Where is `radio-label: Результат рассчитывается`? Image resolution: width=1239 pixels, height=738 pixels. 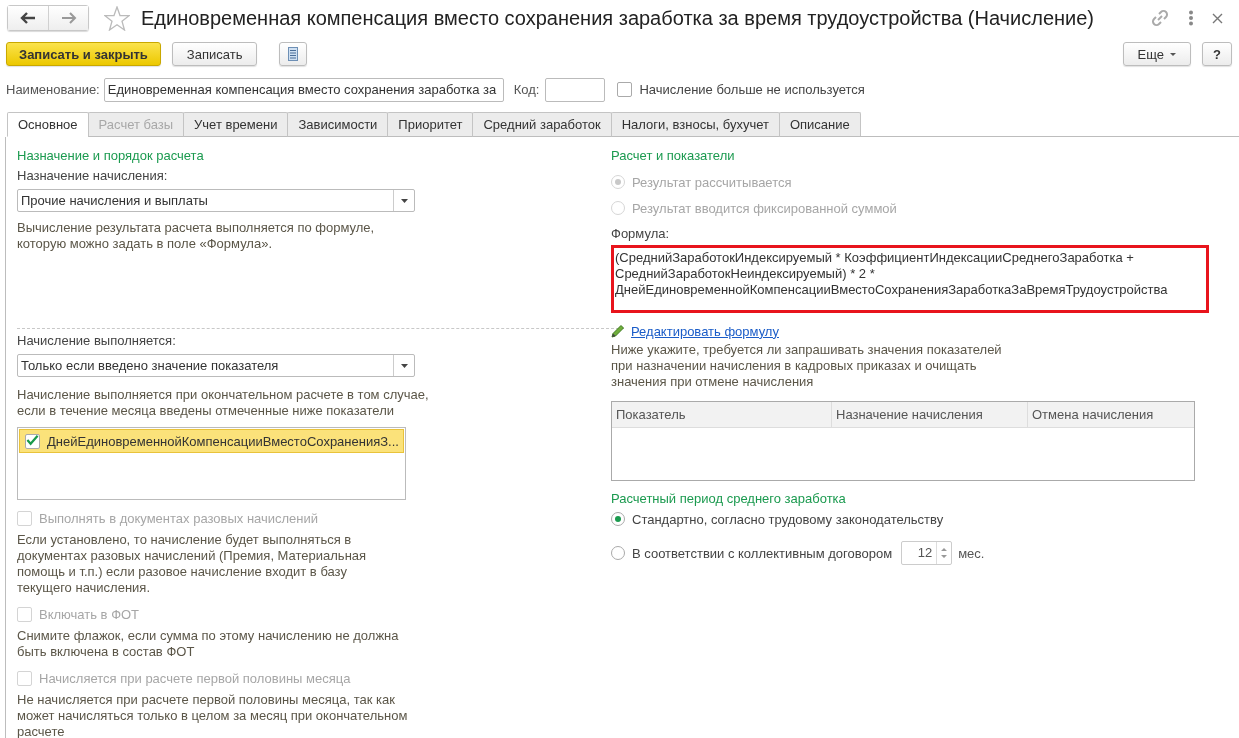
radio-label: Результат рассчитывается is located at coordinates (712, 182).